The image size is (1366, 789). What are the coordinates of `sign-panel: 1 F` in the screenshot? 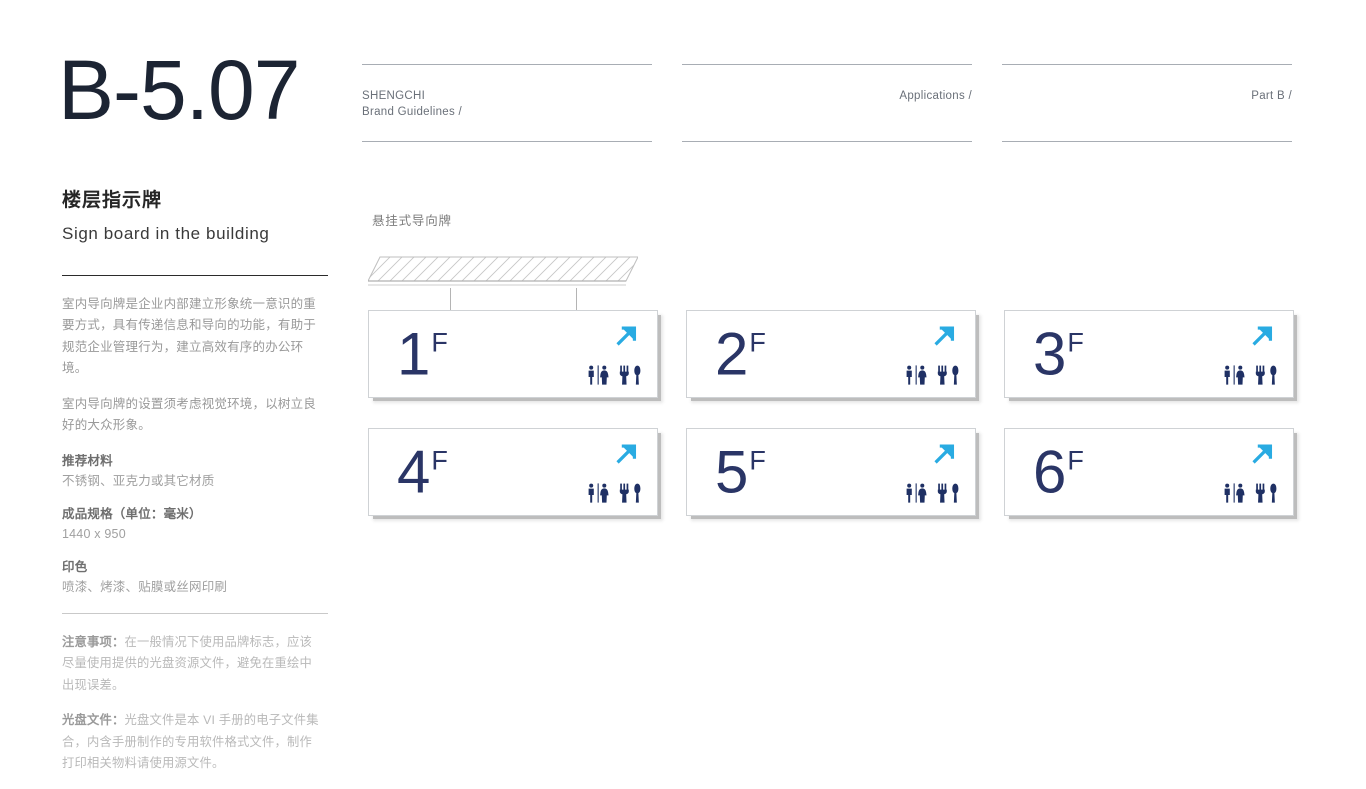 It's located at (513, 354).